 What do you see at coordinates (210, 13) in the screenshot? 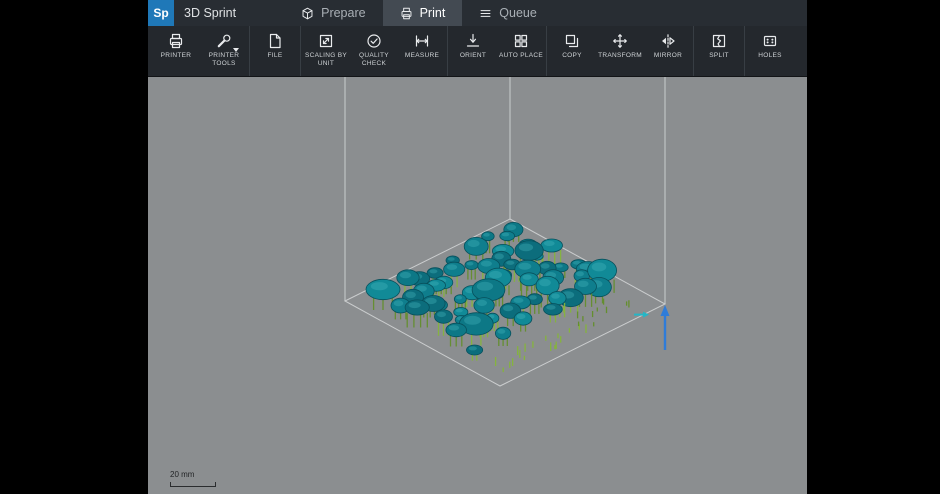
I see `app-title: 3D Sprint` at bounding box center [210, 13].